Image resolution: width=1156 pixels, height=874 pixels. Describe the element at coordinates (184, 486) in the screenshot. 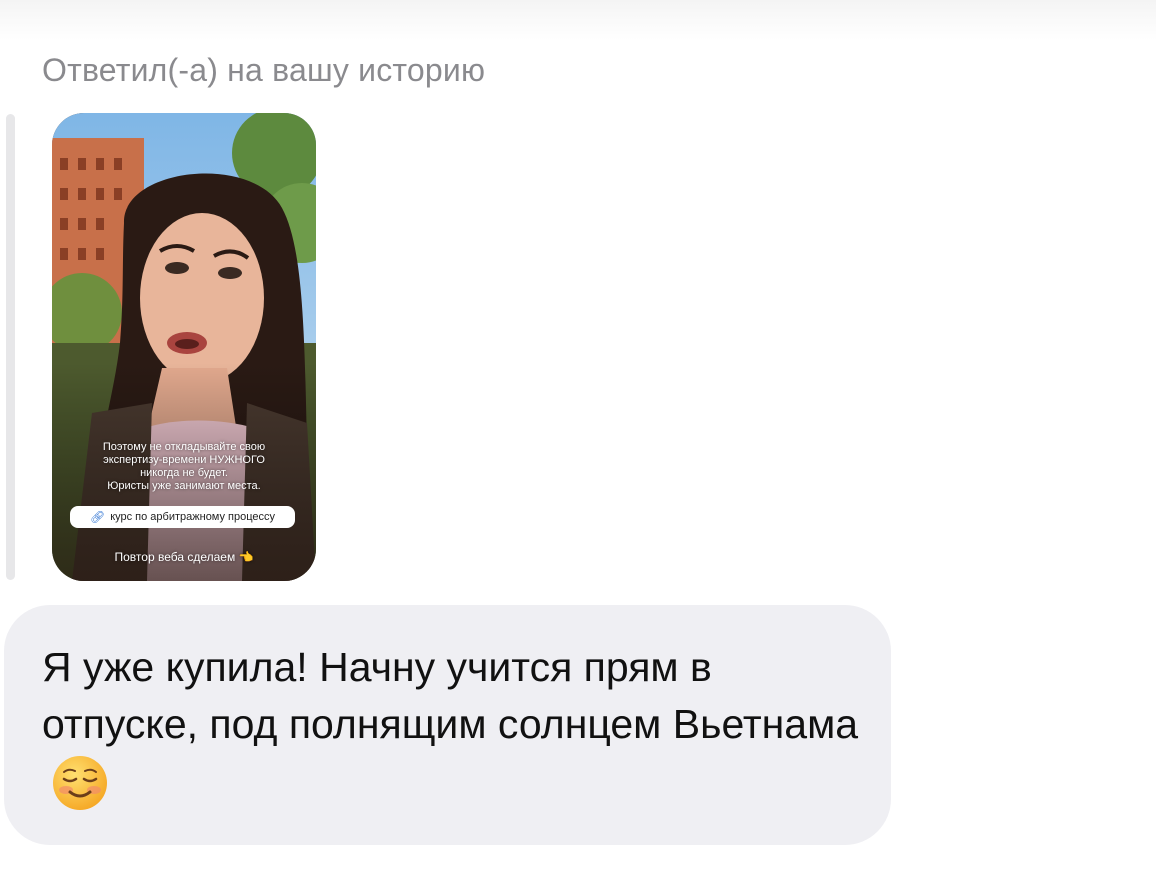

I see `story-text-line: Юристы уже занимают места.` at that location.